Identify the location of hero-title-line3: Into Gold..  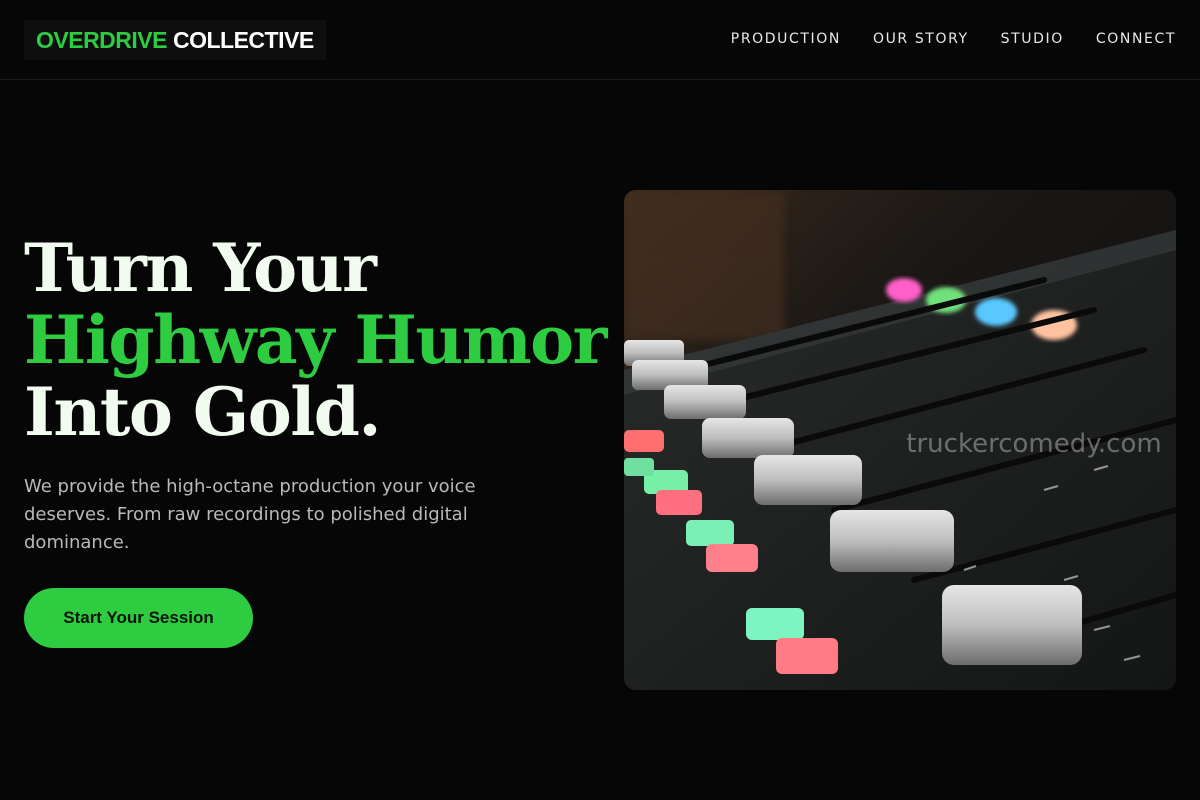
(202, 412).